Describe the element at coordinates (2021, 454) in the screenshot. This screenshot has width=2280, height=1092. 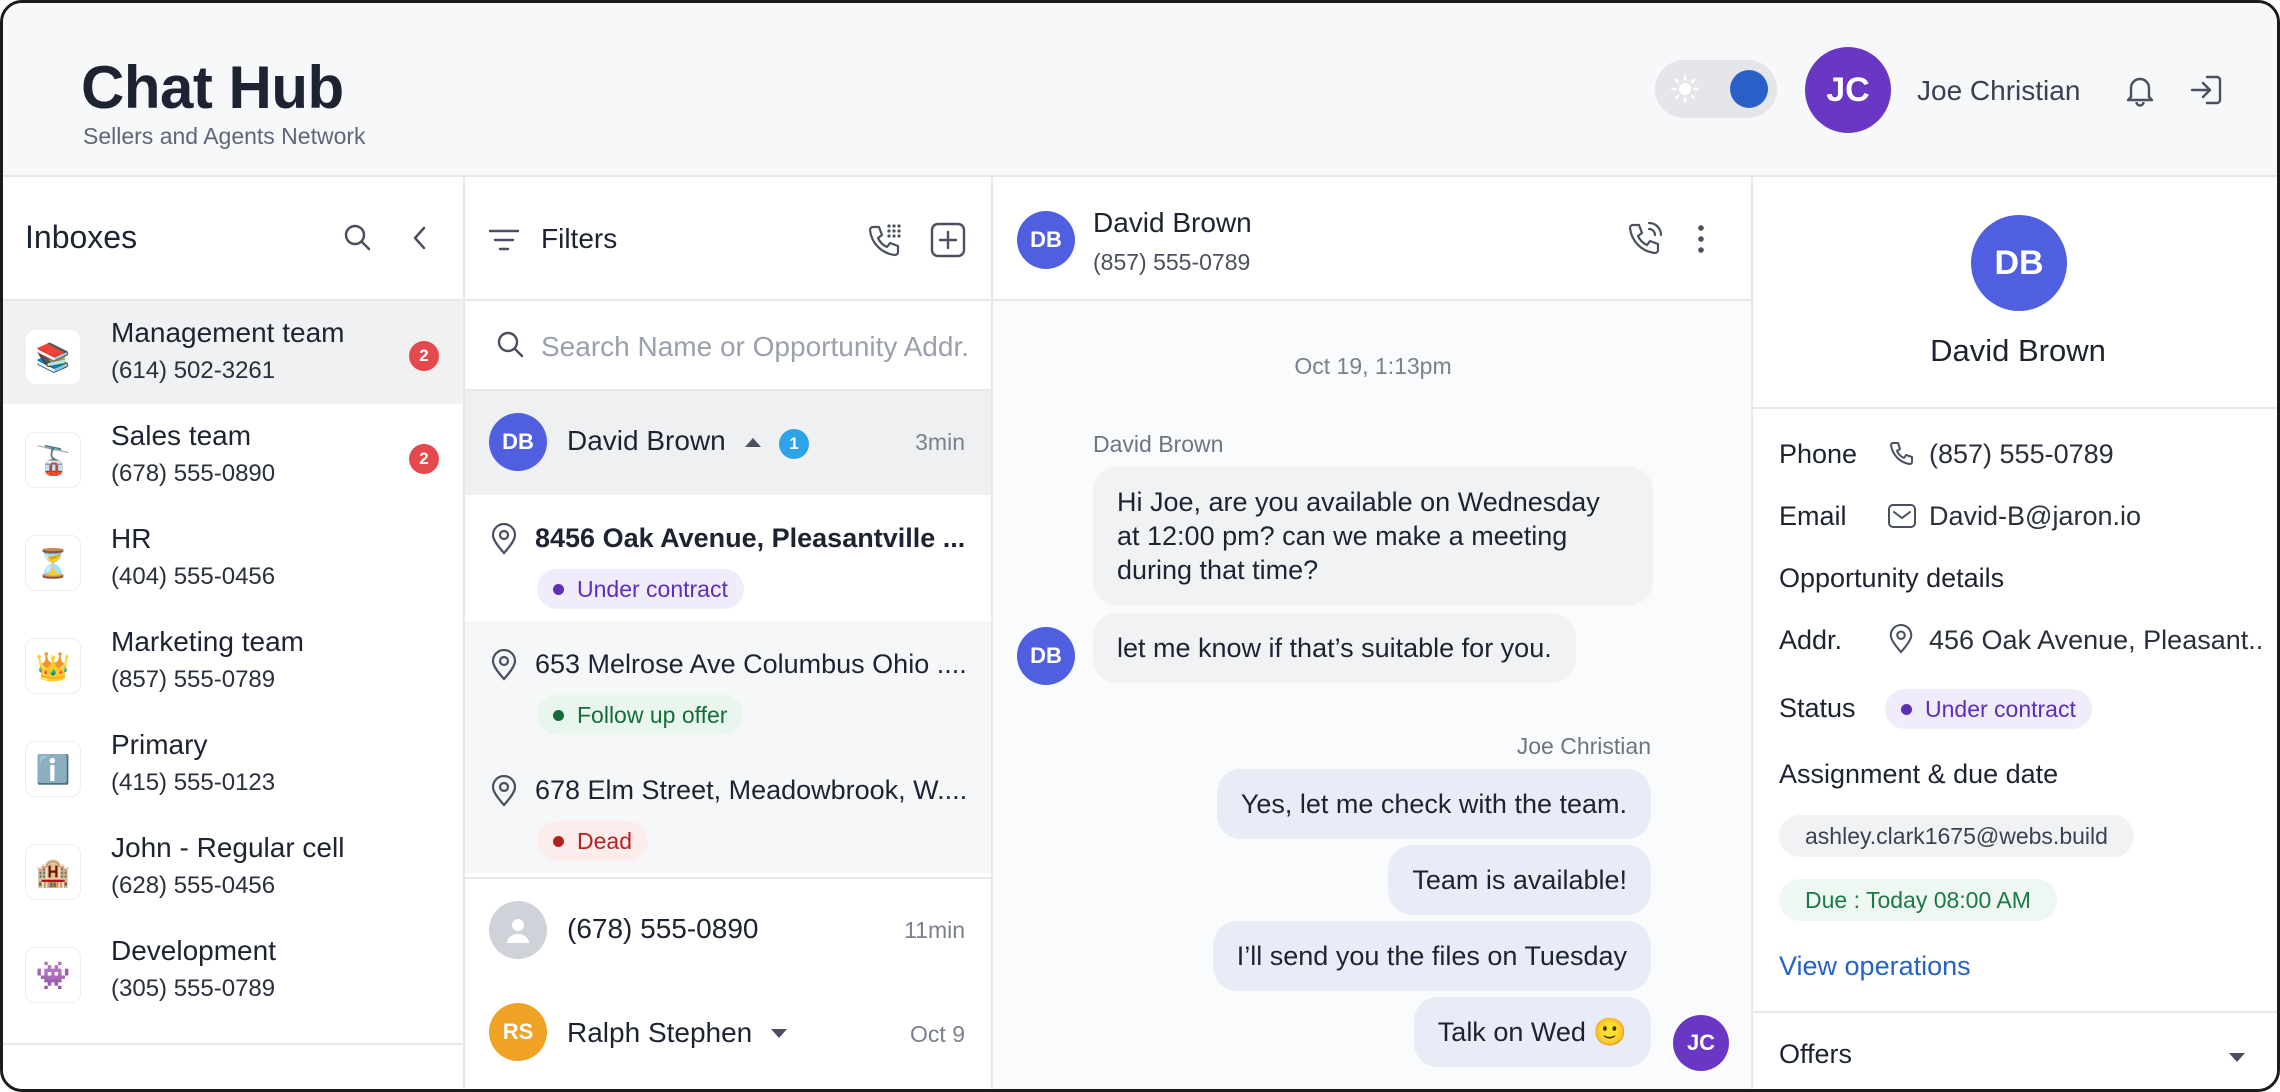
I see `phone-value: (857) 555-0789` at that location.